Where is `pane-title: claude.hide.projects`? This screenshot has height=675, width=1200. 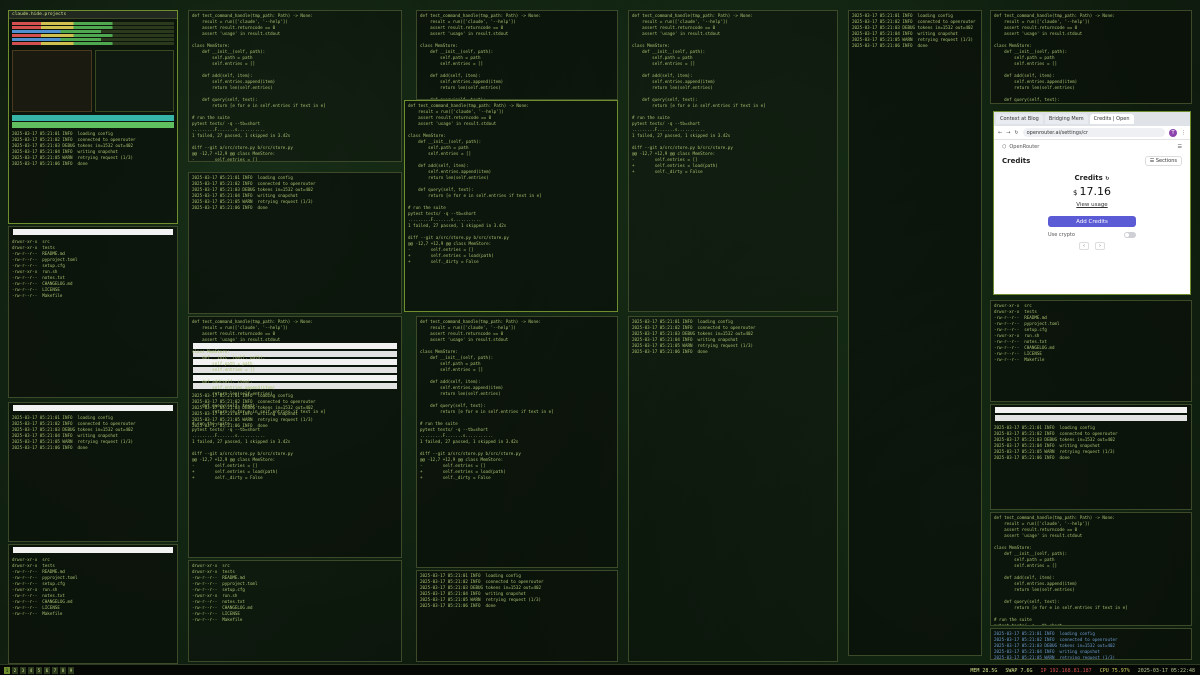
pane-title: claude.hide.projects is located at coordinates (93, 15).